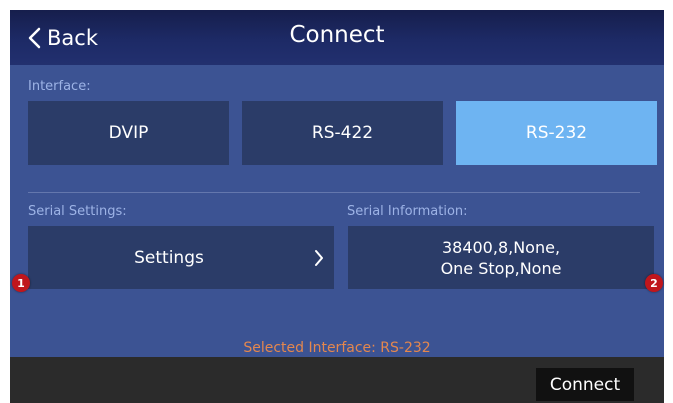 This screenshot has width=673, height=403. What do you see at coordinates (342, 133) in the screenshot?
I see `interface-rs422-button: RS-422` at bounding box center [342, 133].